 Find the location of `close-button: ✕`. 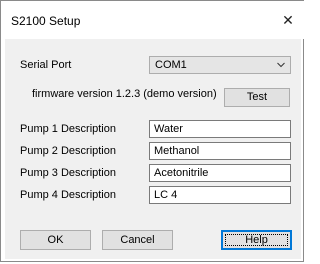

close-button: ✕ is located at coordinates (288, 20).